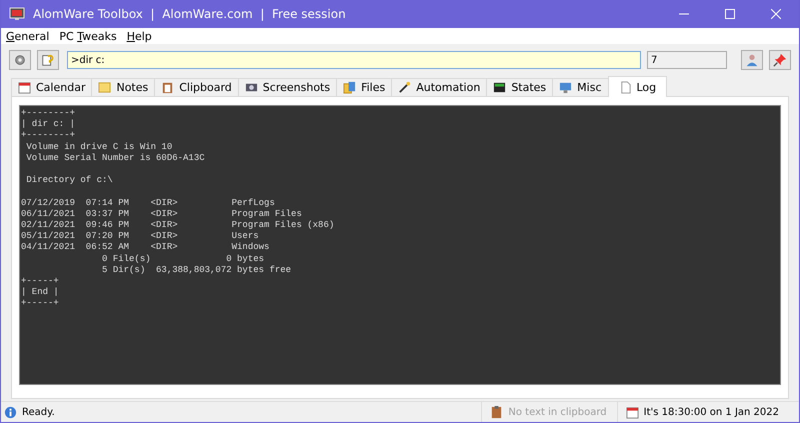  I want to click on clock-text: It's 18:30:00 on 1 Jan 2022, so click(711, 412).